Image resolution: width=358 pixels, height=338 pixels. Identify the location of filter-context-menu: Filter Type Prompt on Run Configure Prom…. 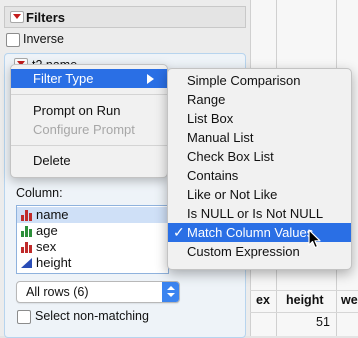
(89, 121).